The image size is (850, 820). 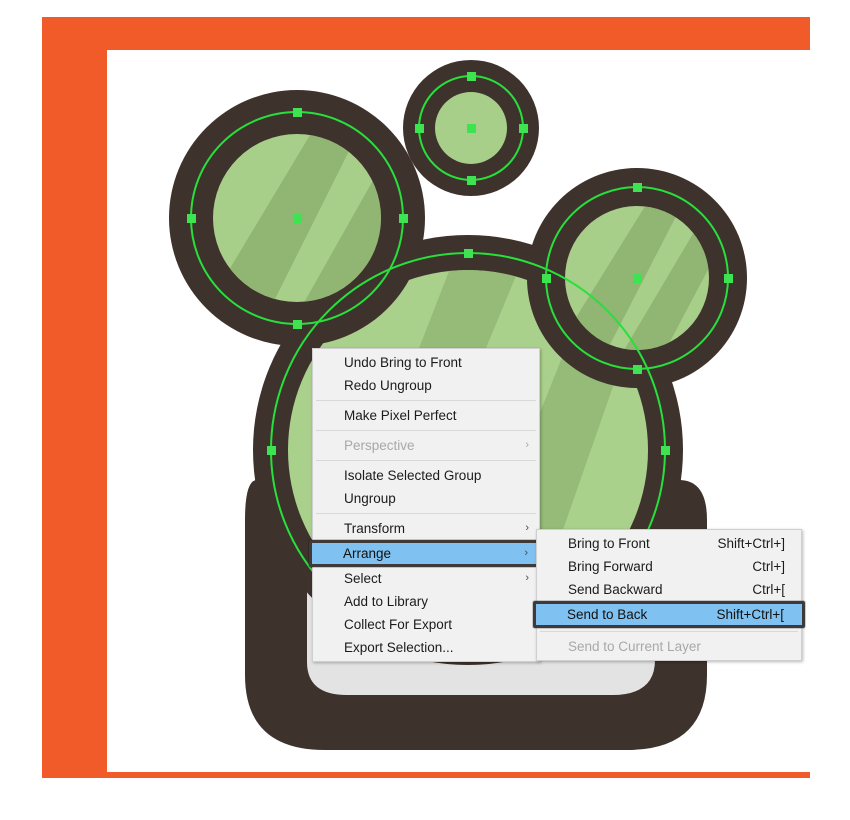 I want to click on menu-item-label: Send to Current Layer, so click(x=634, y=646).